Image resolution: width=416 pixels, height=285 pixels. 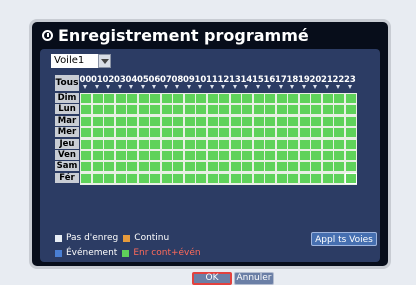 I want to click on hour-header-10: 10, so click(x=200, y=83).